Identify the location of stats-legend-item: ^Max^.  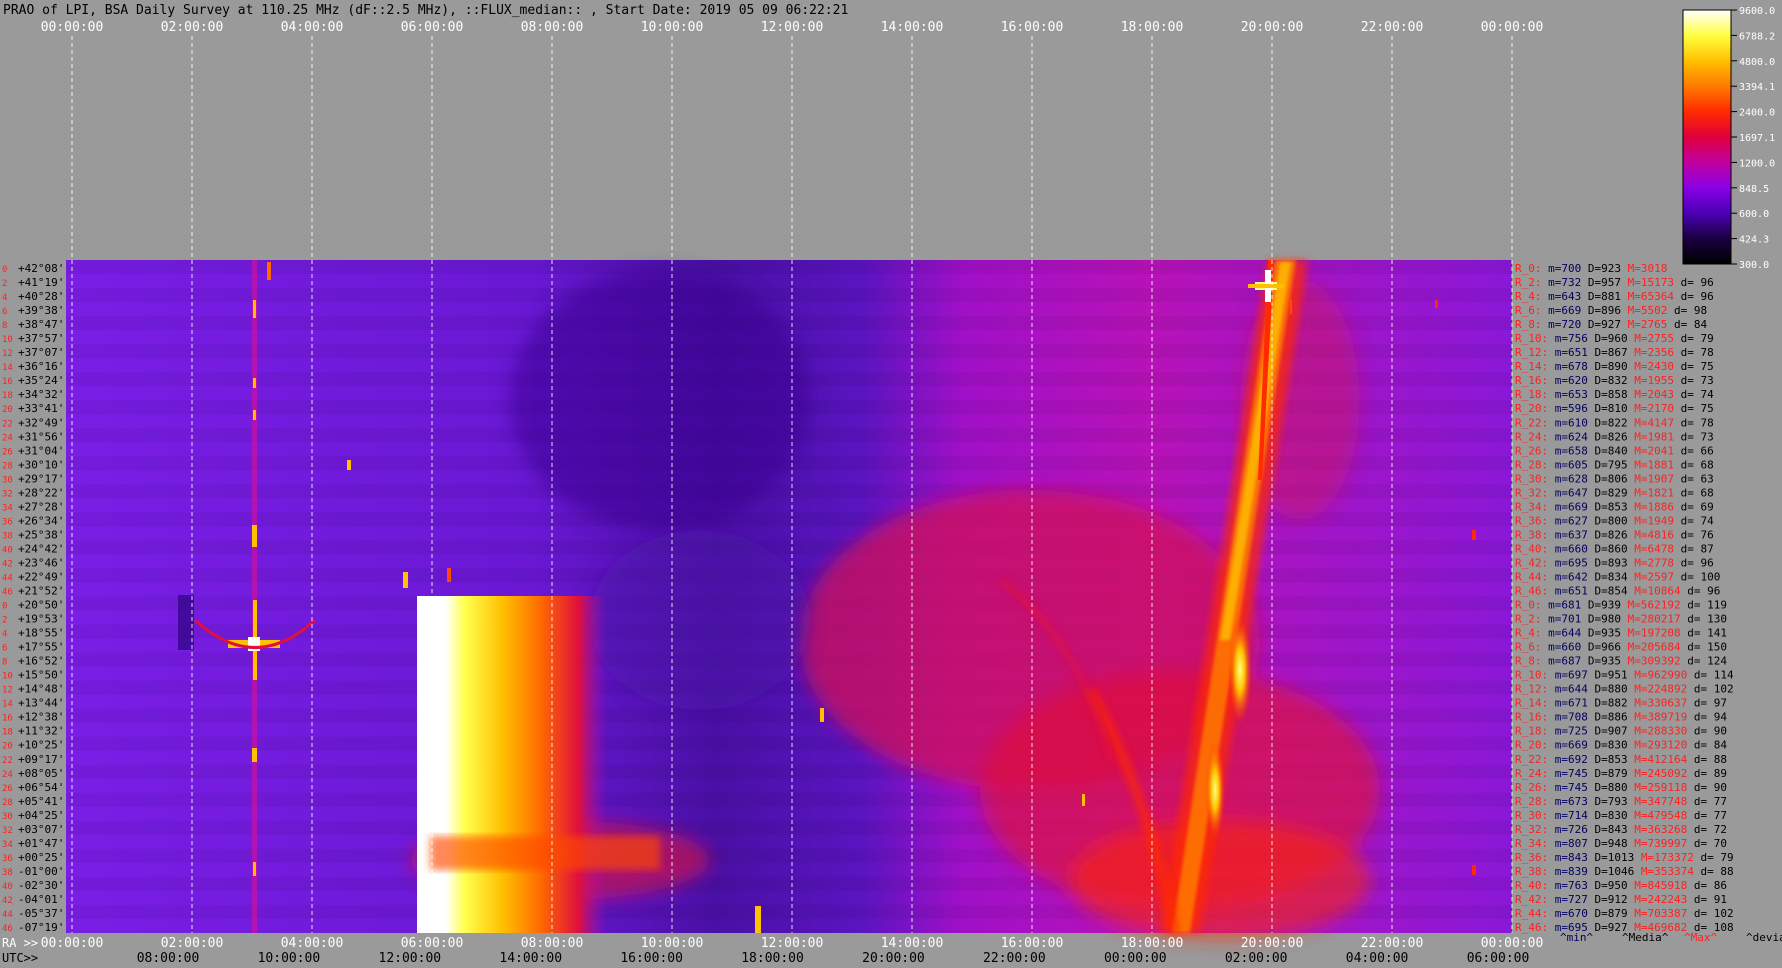
(1700, 937).